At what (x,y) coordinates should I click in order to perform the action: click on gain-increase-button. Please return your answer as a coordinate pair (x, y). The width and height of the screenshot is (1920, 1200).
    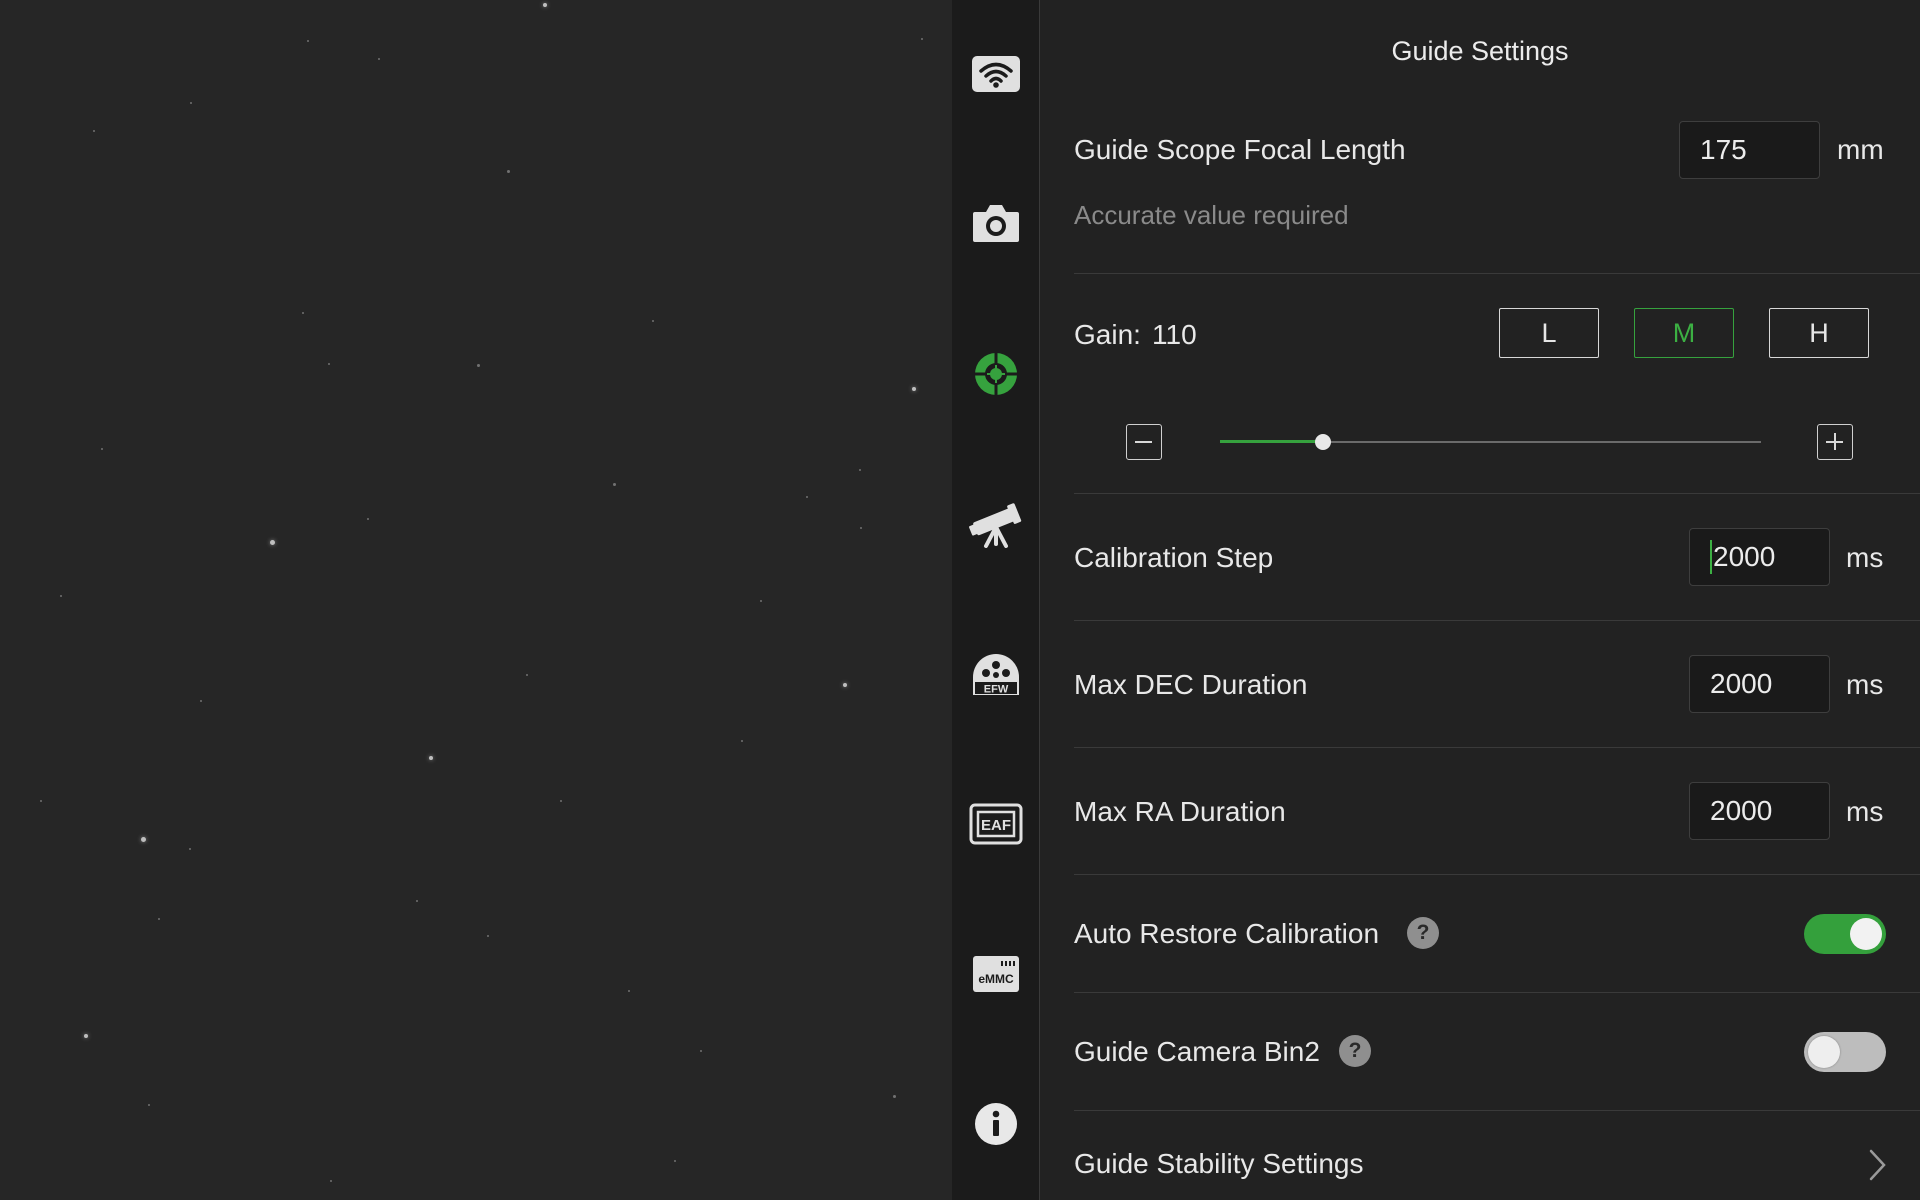
    Looking at the image, I should click on (1835, 442).